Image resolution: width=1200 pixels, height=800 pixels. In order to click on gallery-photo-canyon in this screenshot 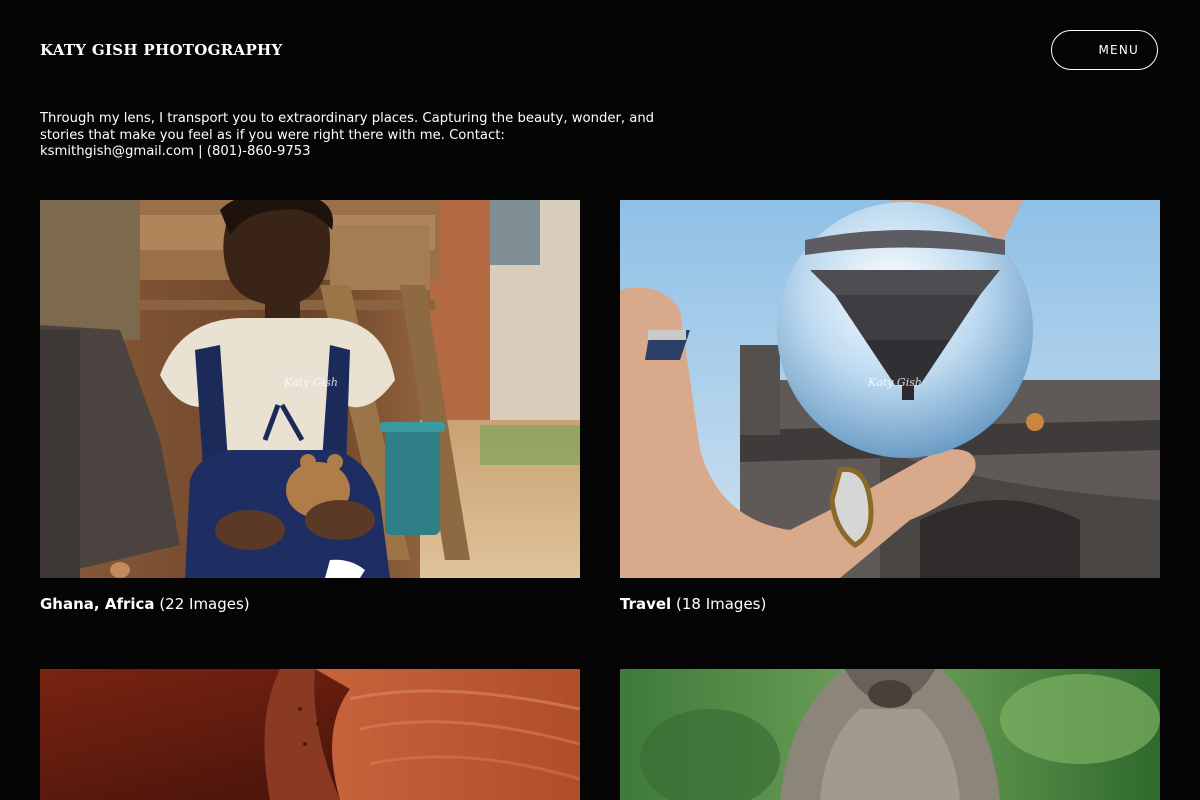, I will do `click(310, 734)`.